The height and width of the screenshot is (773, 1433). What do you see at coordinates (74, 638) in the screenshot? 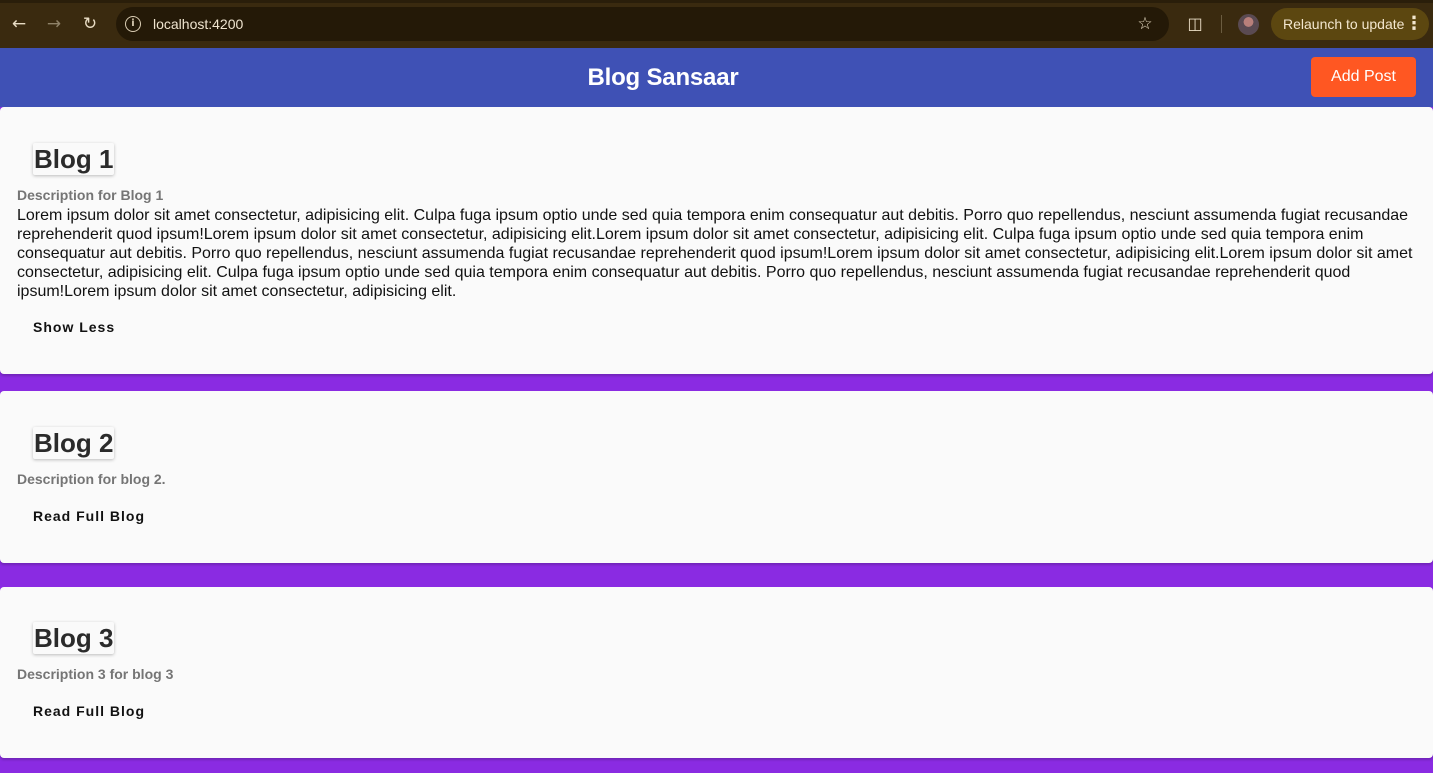
I see `blog-title: Blog 3` at bounding box center [74, 638].